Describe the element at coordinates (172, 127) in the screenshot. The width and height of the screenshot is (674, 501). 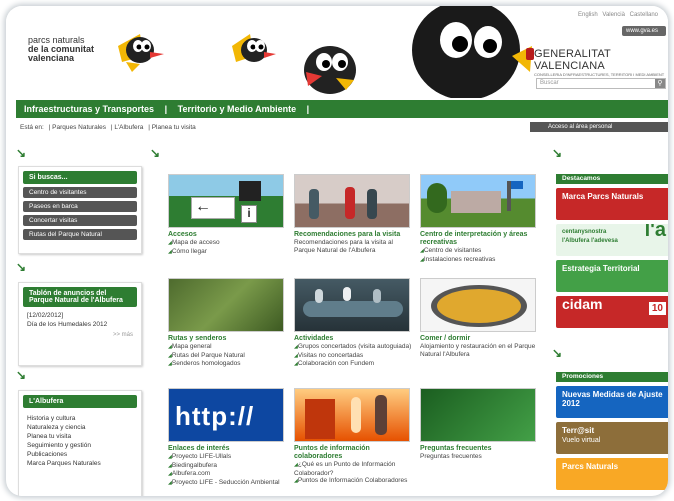
I see `breadcrumb-item: | Planea tu visita` at that location.